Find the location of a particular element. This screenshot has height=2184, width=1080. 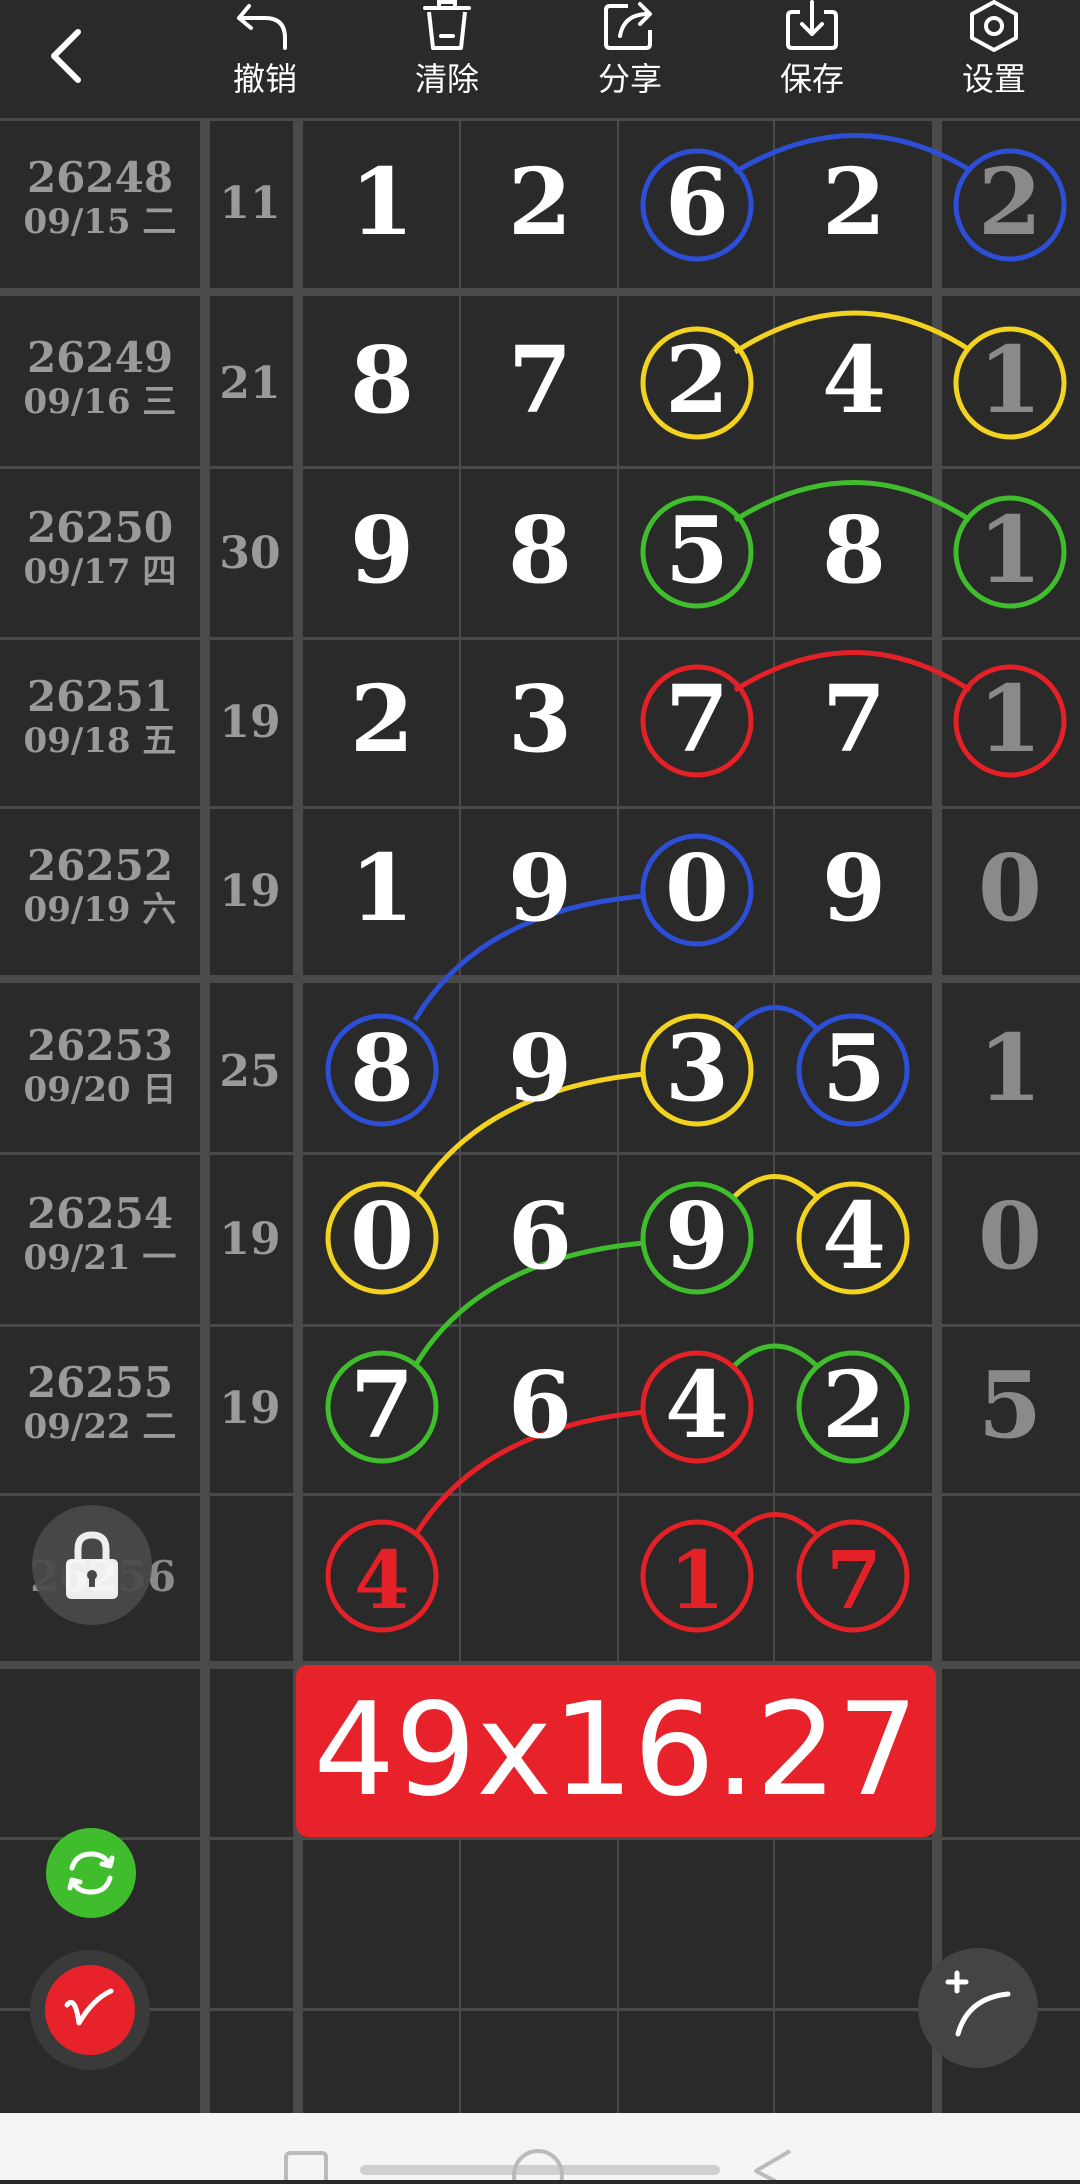

issue-date: 09/21 一 is located at coordinates (100, 1258).